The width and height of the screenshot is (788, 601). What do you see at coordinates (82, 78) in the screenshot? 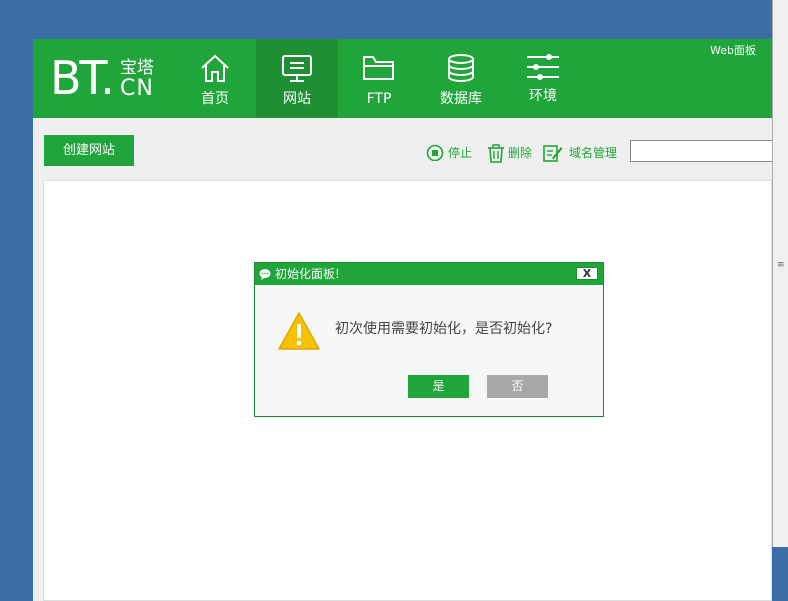
I see `logo-bt-text: BT.` at bounding box center [82, 78].